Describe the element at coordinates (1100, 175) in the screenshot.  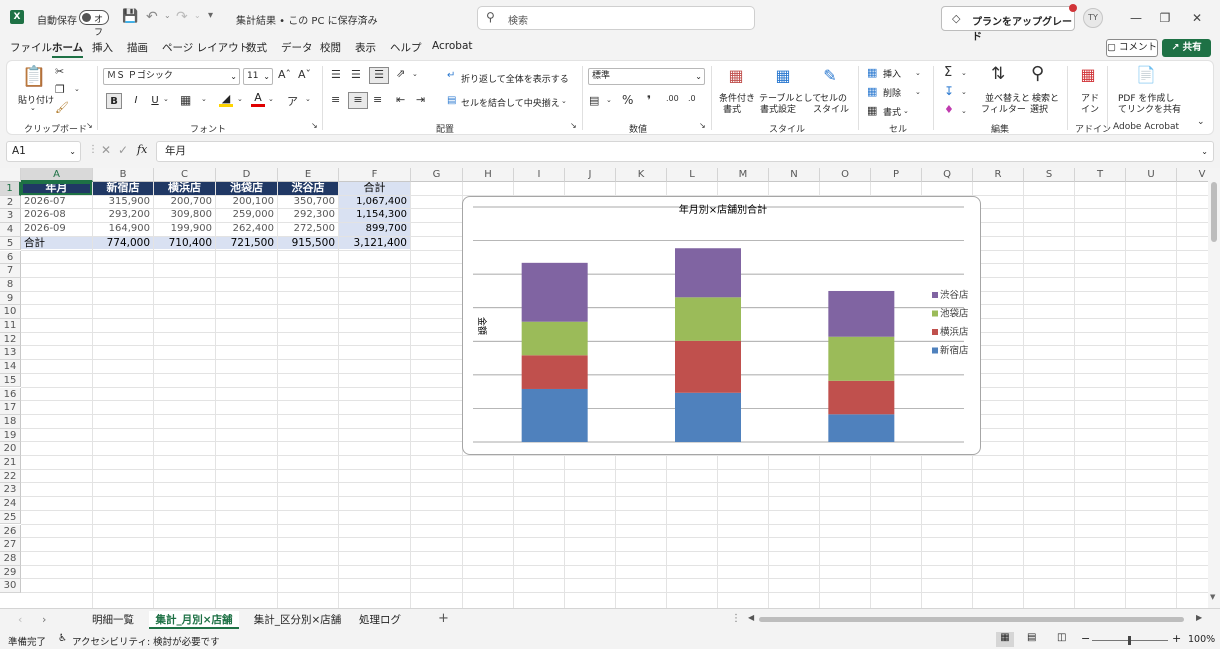
I see `column-header: T` at that location.